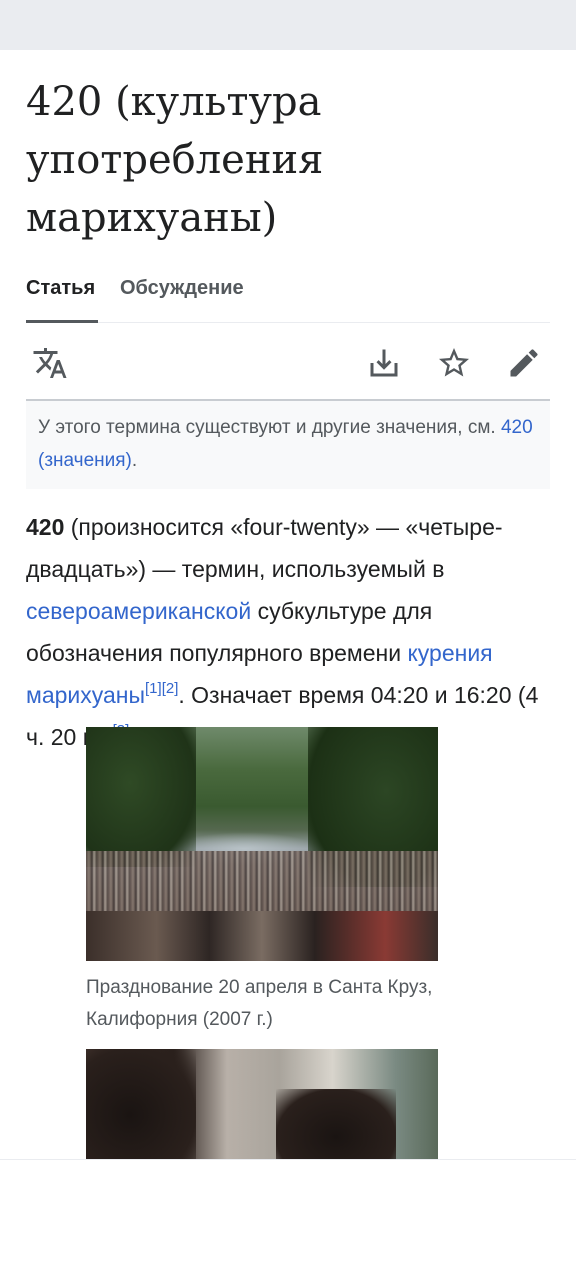 The width and height of the screenshot is (576, 1280). I want to click on ref-1: [1], so click(153, 688).